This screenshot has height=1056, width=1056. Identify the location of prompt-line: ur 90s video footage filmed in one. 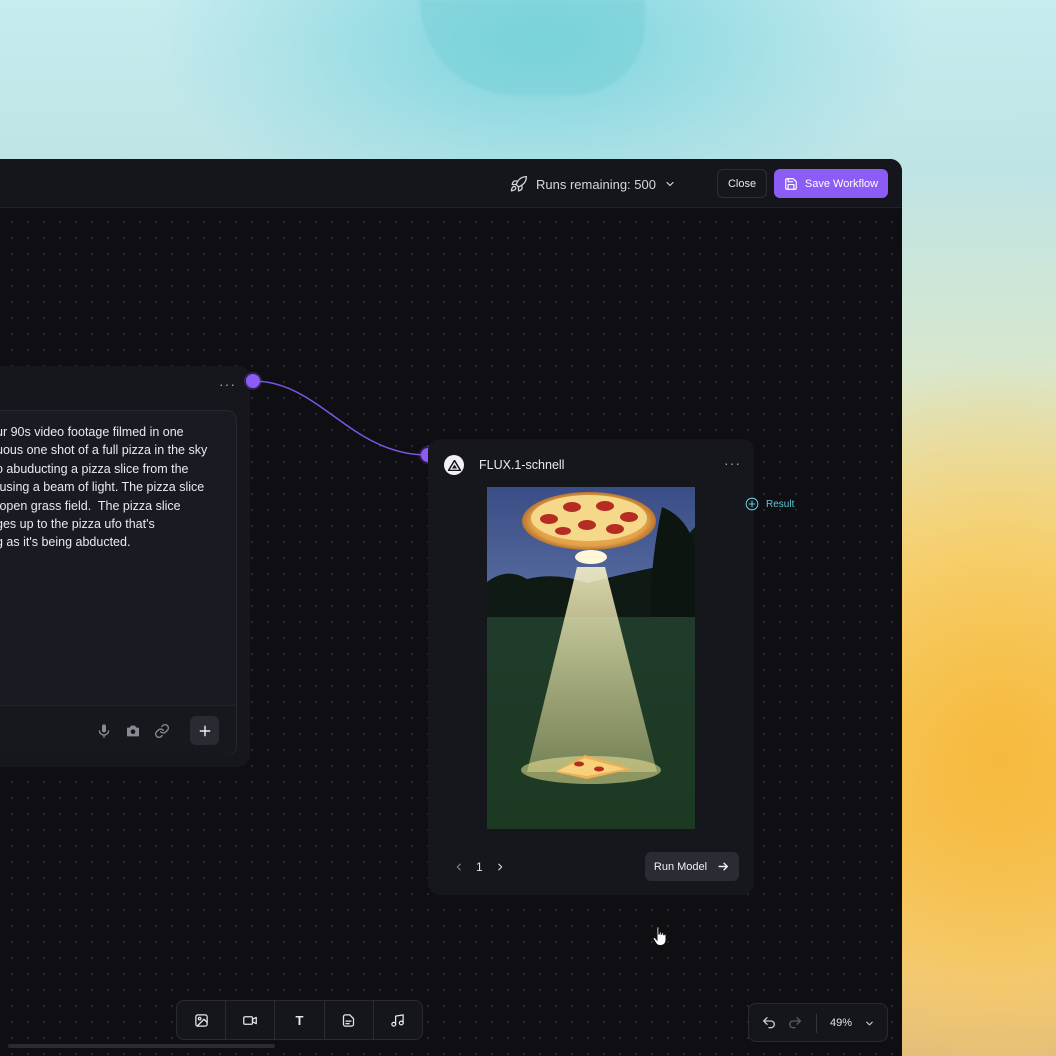
(92, 432).